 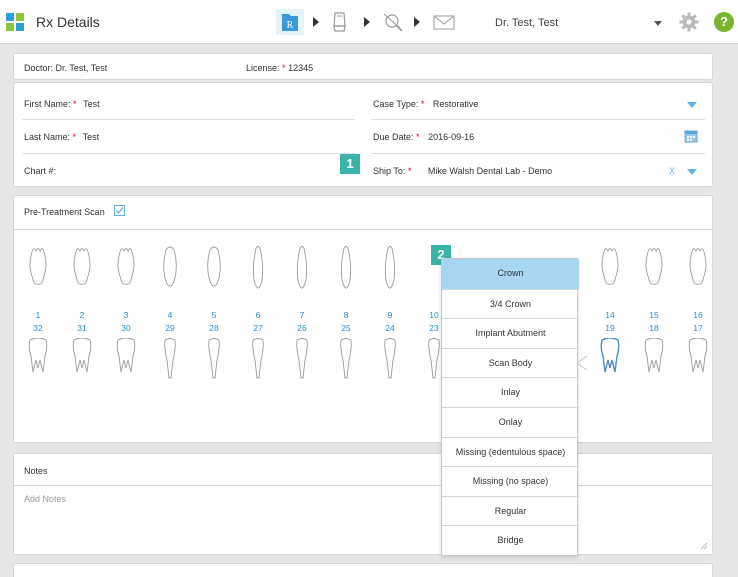 What do you see at coordinates (423, 137) in the screenshot?
I see `due-date-field: Due Date: * 2016-09-16` at bounding box center [423, 137].